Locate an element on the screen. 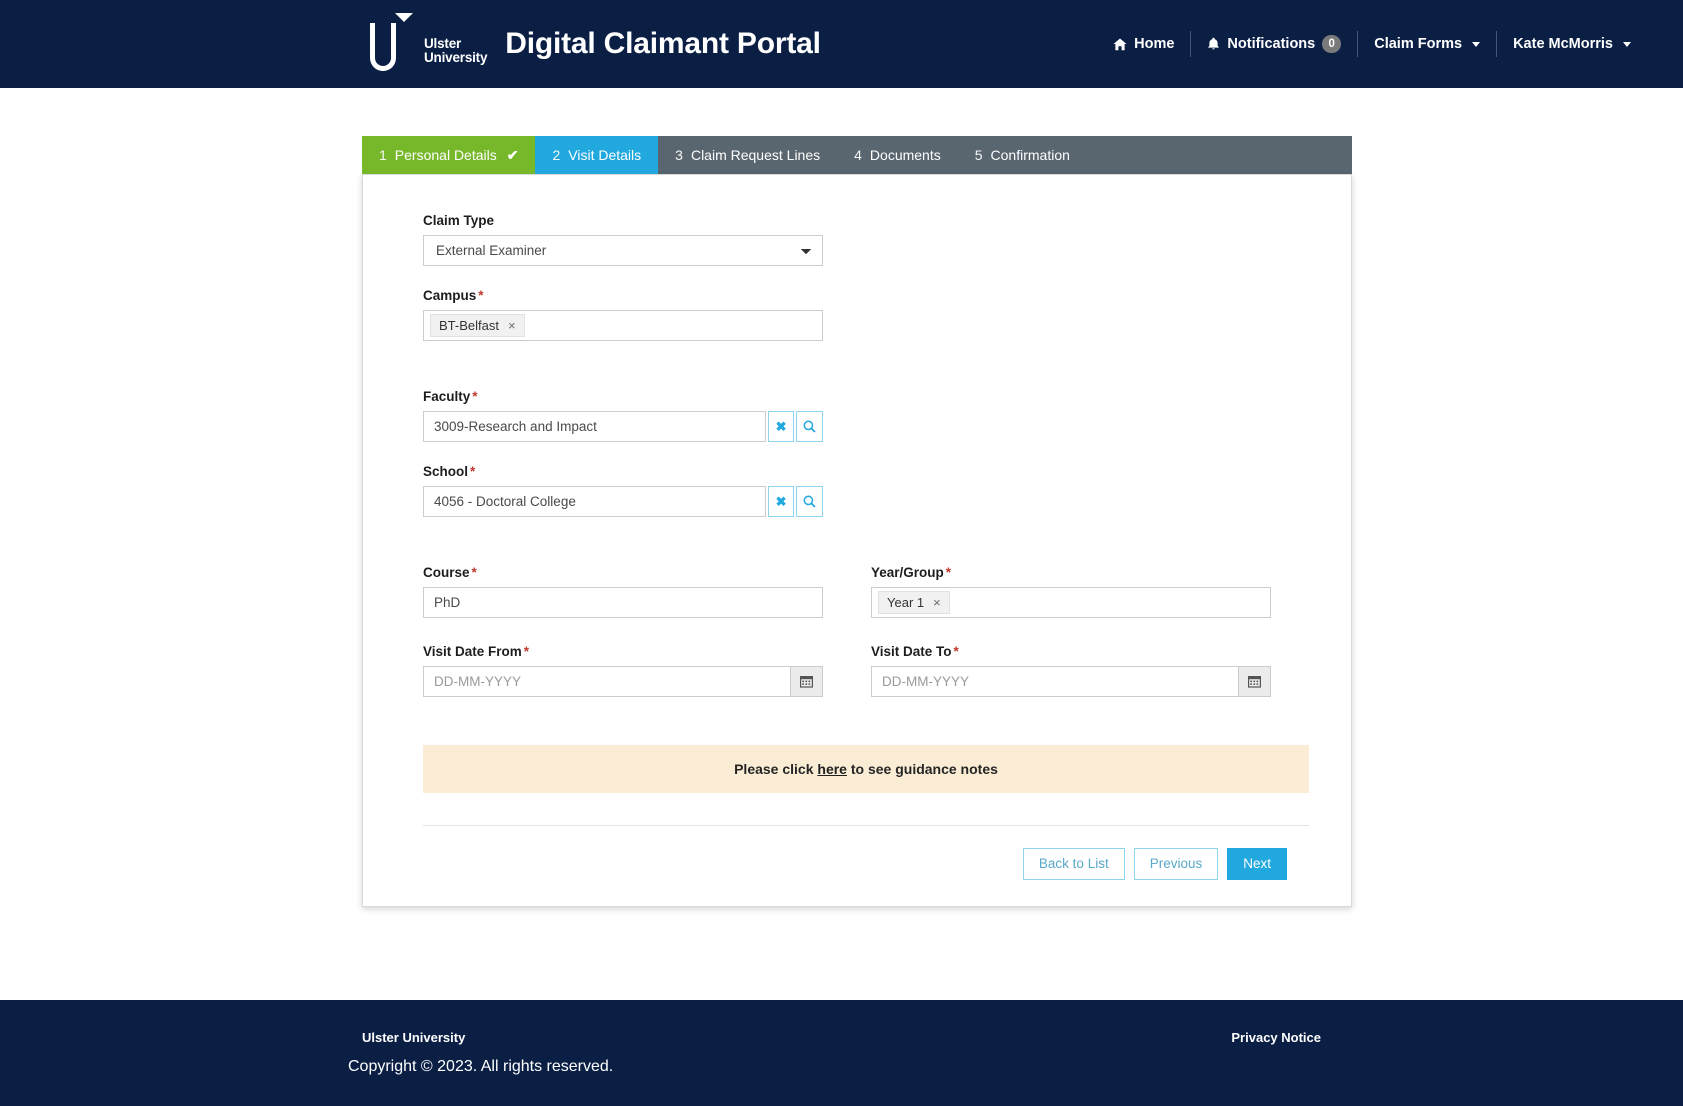 Image resolution: width=1683 pixels, height=1106 pixels. faculty-clear-button: ✖ is located at coordinates (781, 426).